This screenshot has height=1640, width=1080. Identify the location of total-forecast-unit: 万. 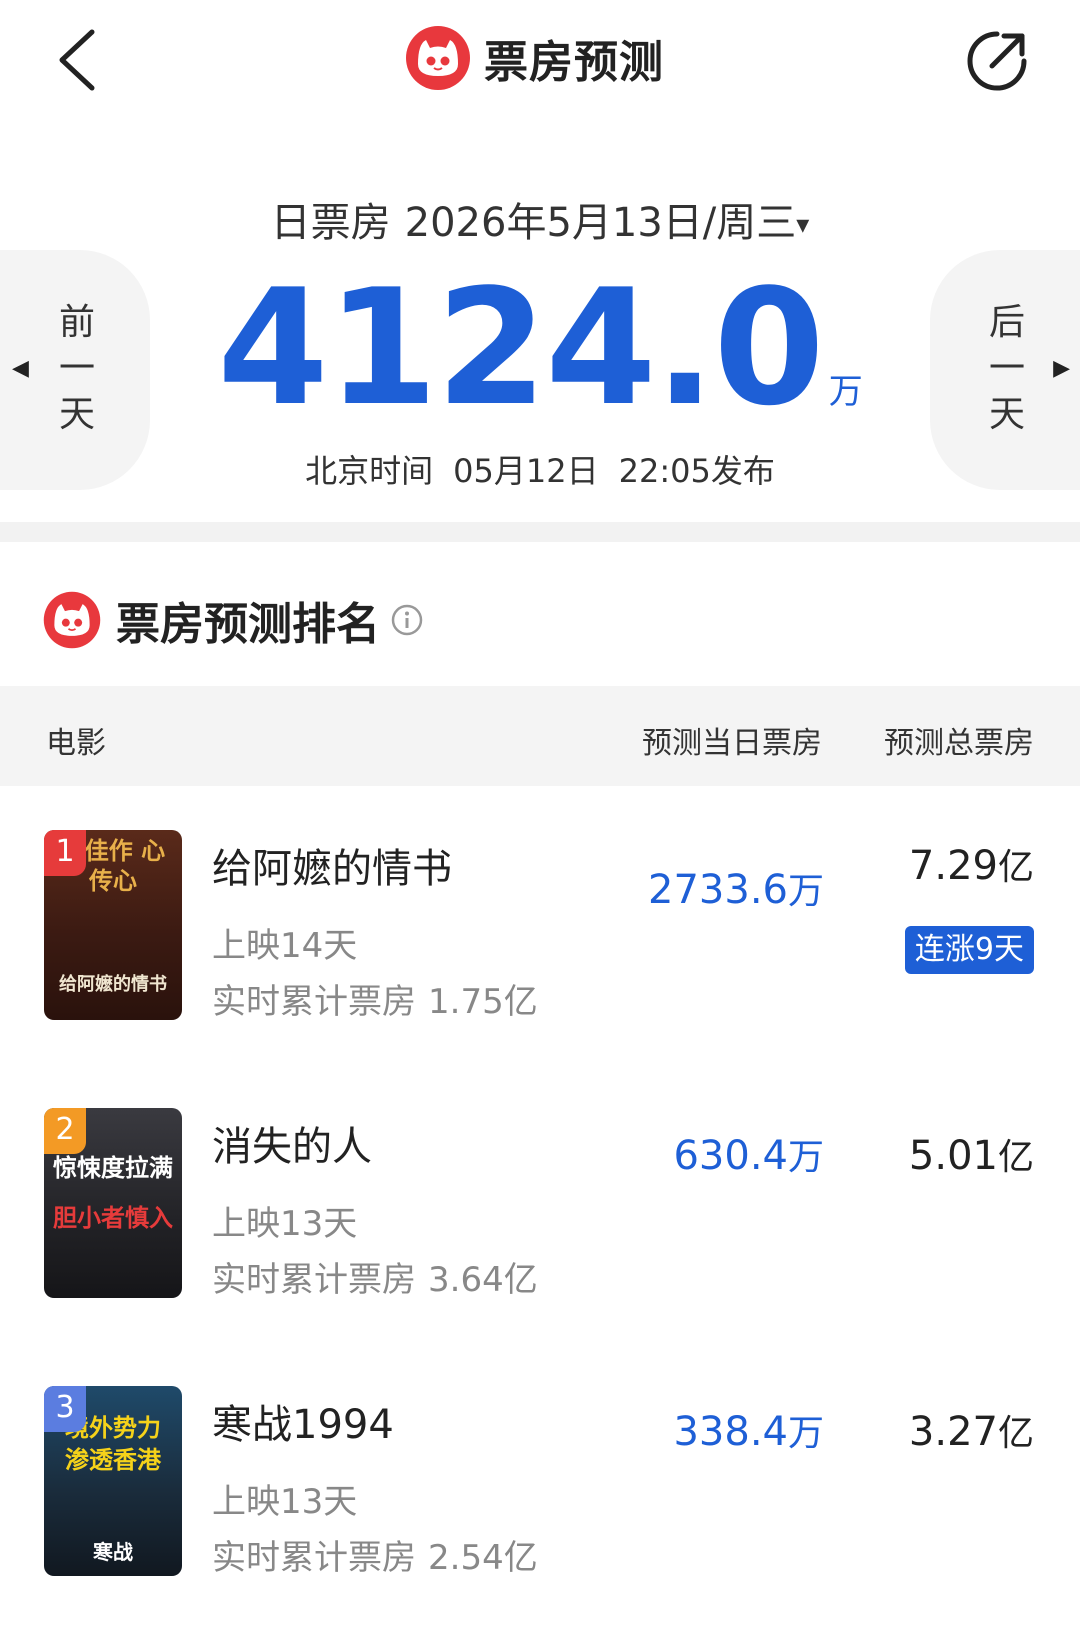
(845, 392).